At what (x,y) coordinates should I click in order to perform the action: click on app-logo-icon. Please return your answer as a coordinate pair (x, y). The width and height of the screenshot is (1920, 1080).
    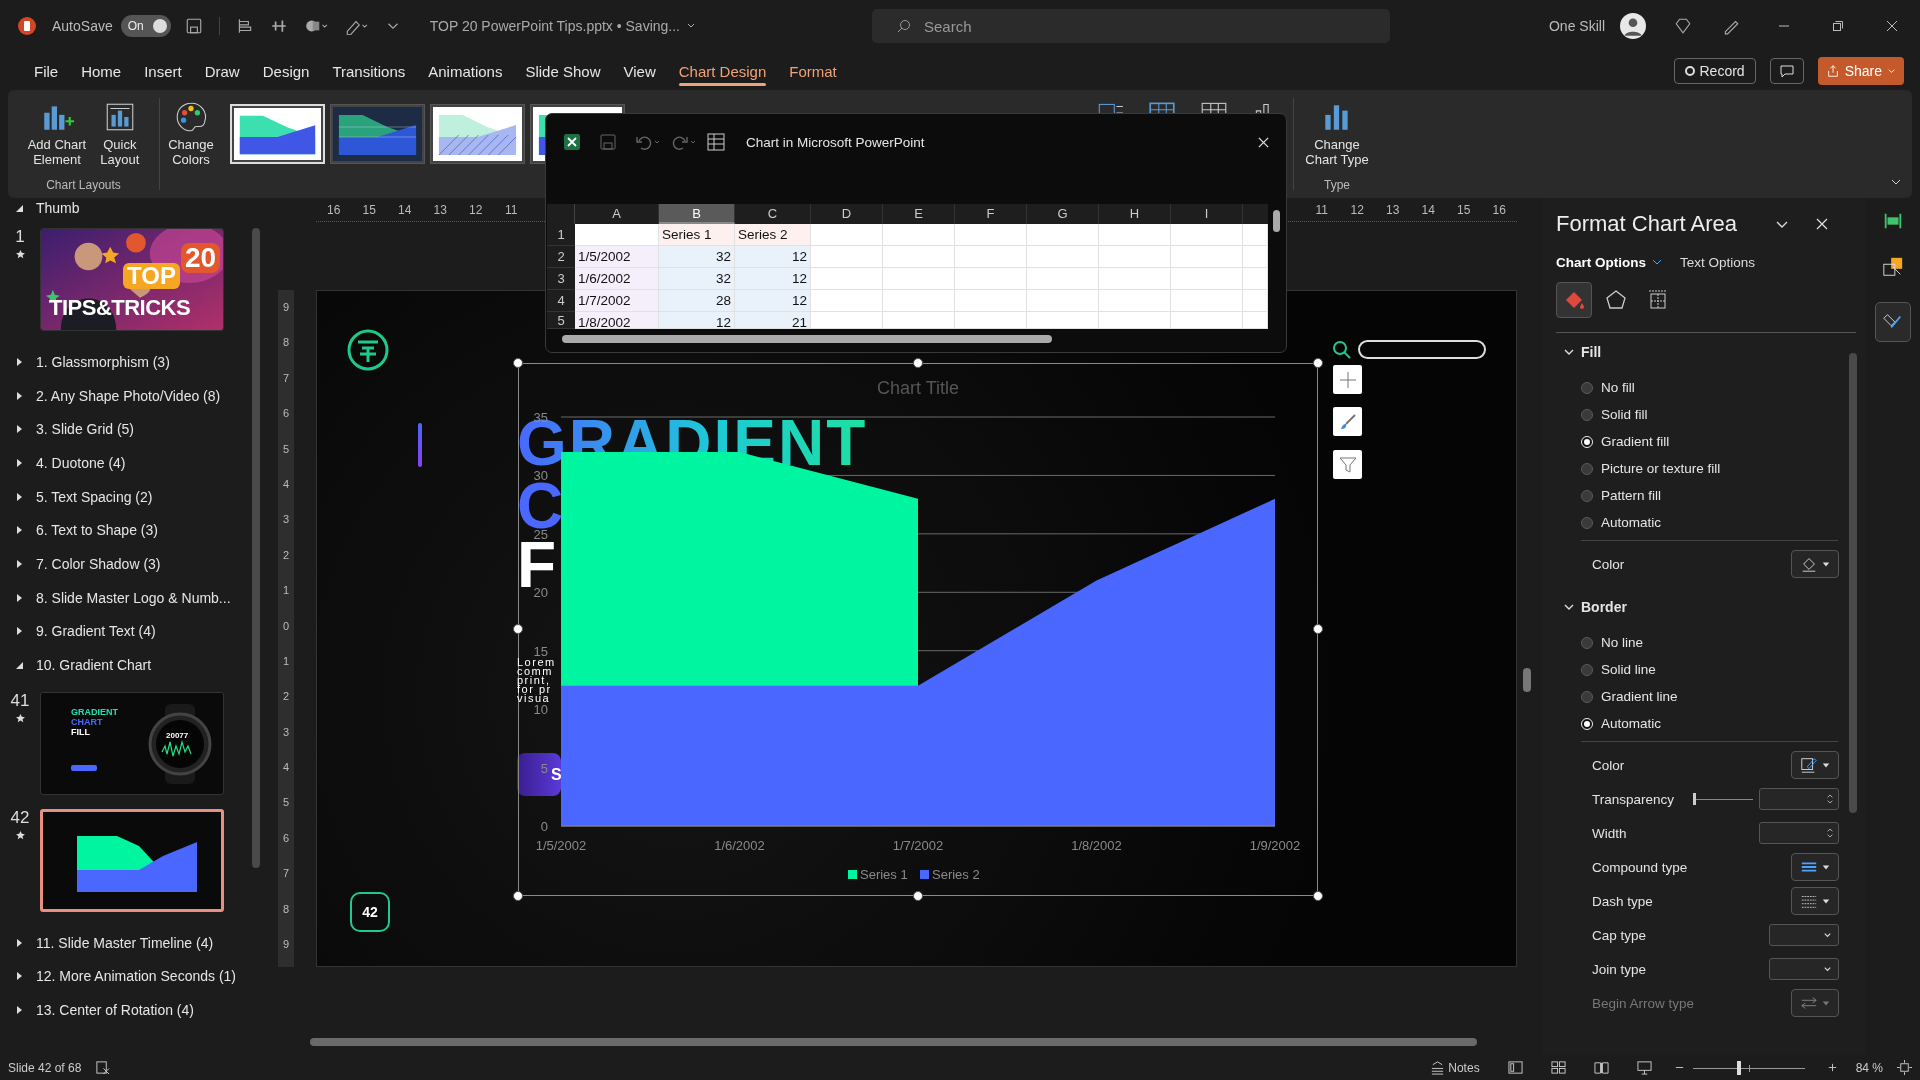
    Looking at the image, I should click on (27, 26).